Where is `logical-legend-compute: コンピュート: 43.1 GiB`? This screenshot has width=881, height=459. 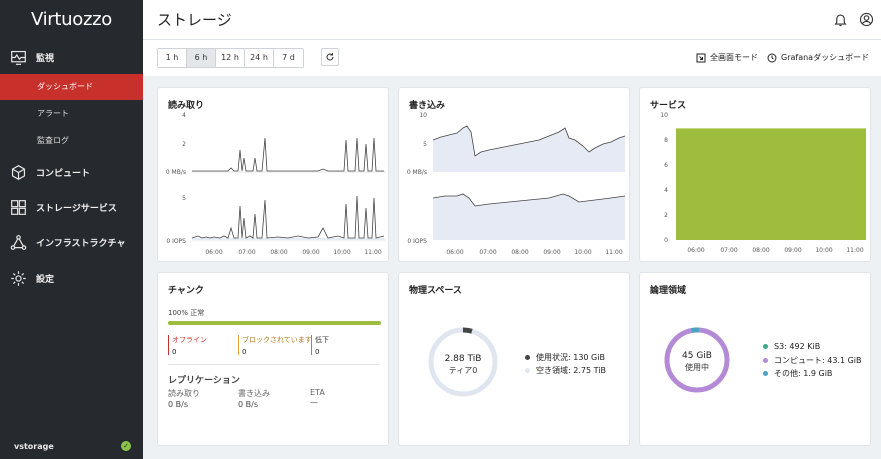 logical-legend-compute: コンピュート: 43.1 GiB is located at coordinates (812, 360).